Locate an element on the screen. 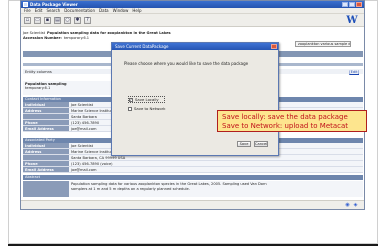  dialog-buttons: Save Cancel is located at coordinates (252, 144).